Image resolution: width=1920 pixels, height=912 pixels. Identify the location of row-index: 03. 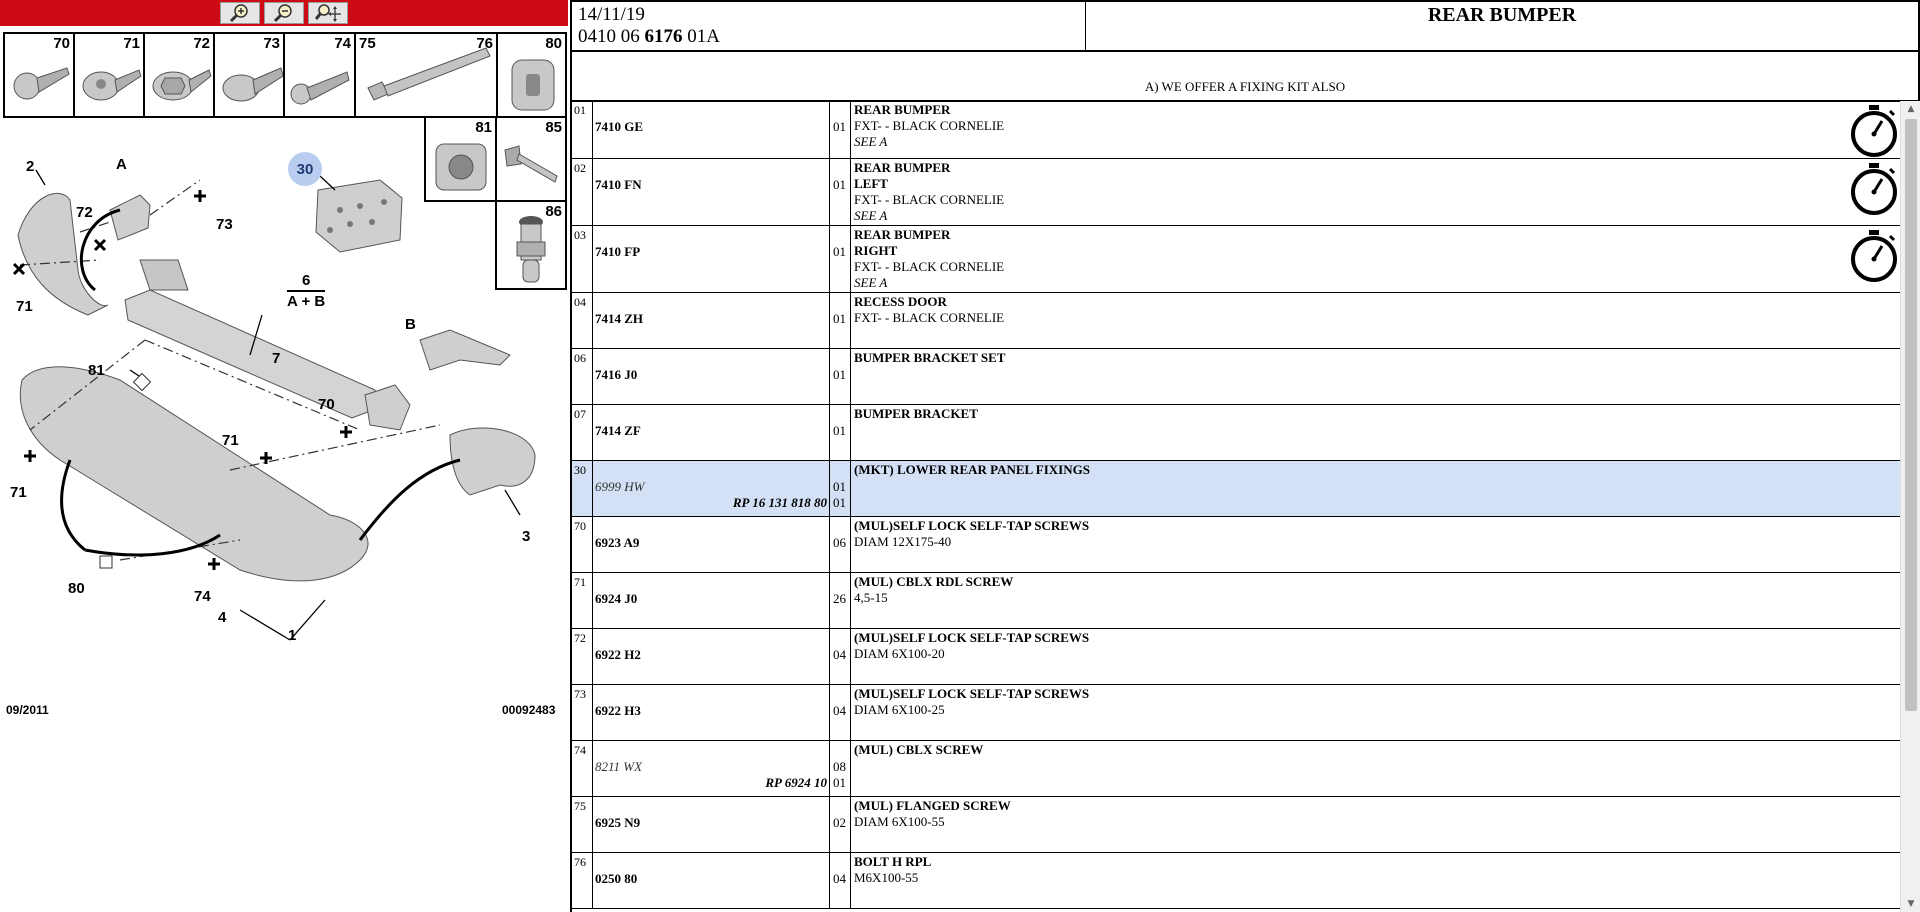
(582, 259).